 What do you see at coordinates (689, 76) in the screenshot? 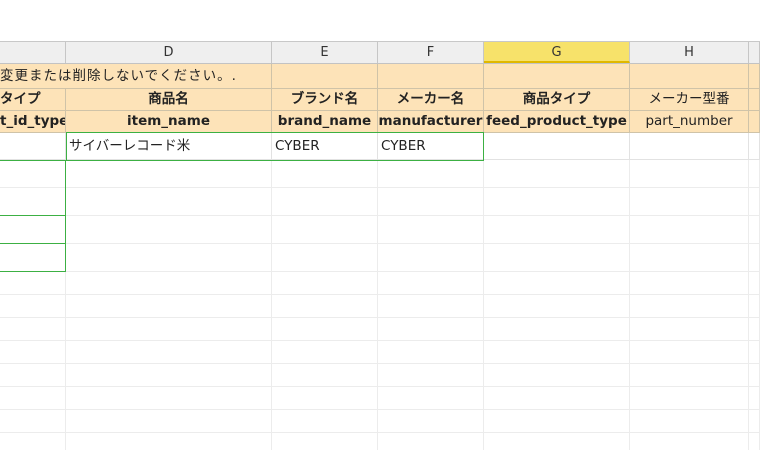
I see `notice-cell-h` at bounding box center [689, 76].